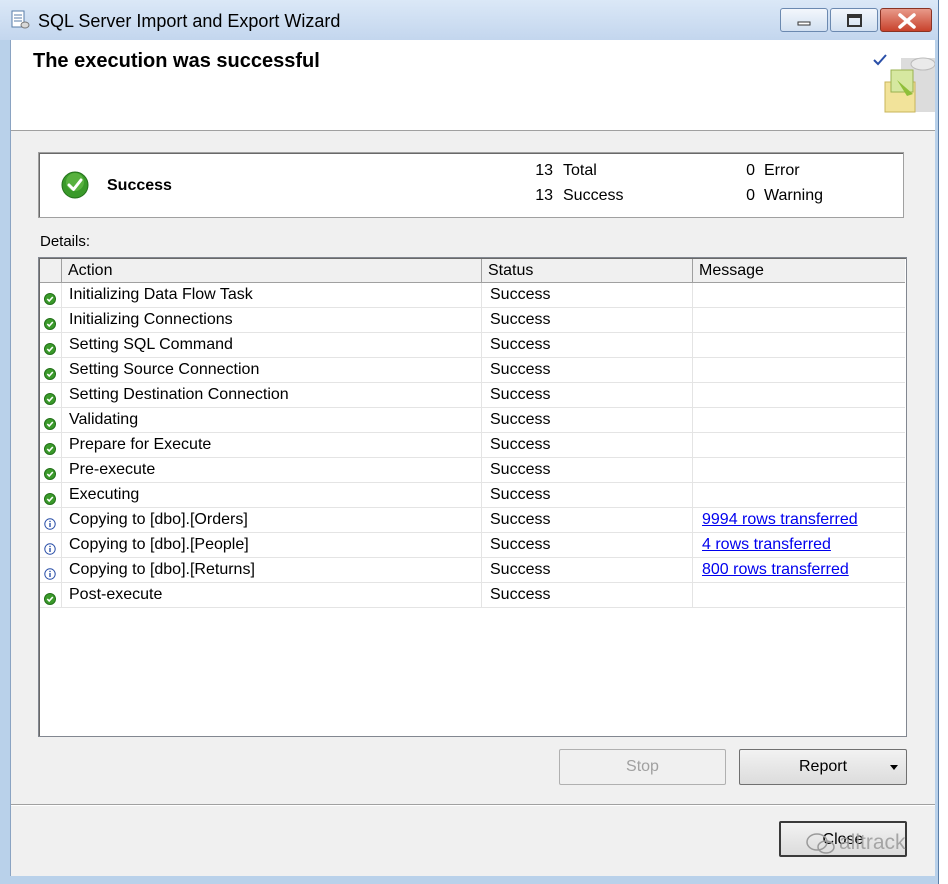 This screenshot has height=884, width=948. Describe the element at coordinates (804, 23) in the screenshot. I see `minimize-icon` at that location.